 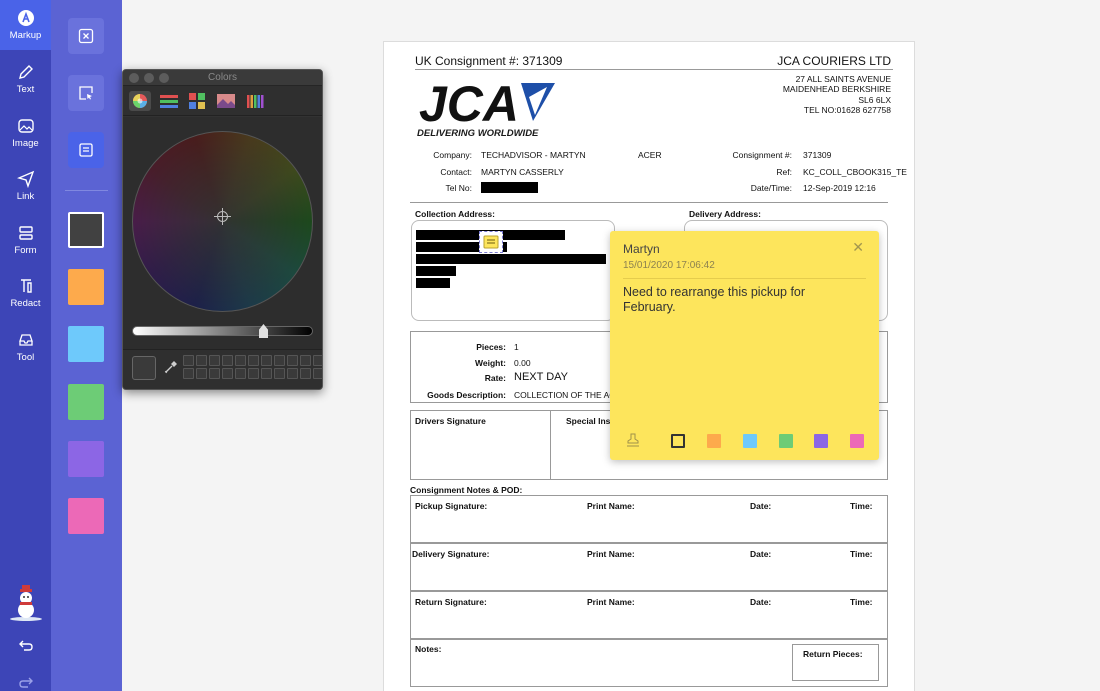 What do you see at coordinates (25, 89) in the screenshot?
I see `text-label: Text` at bounding box center [25, 89].